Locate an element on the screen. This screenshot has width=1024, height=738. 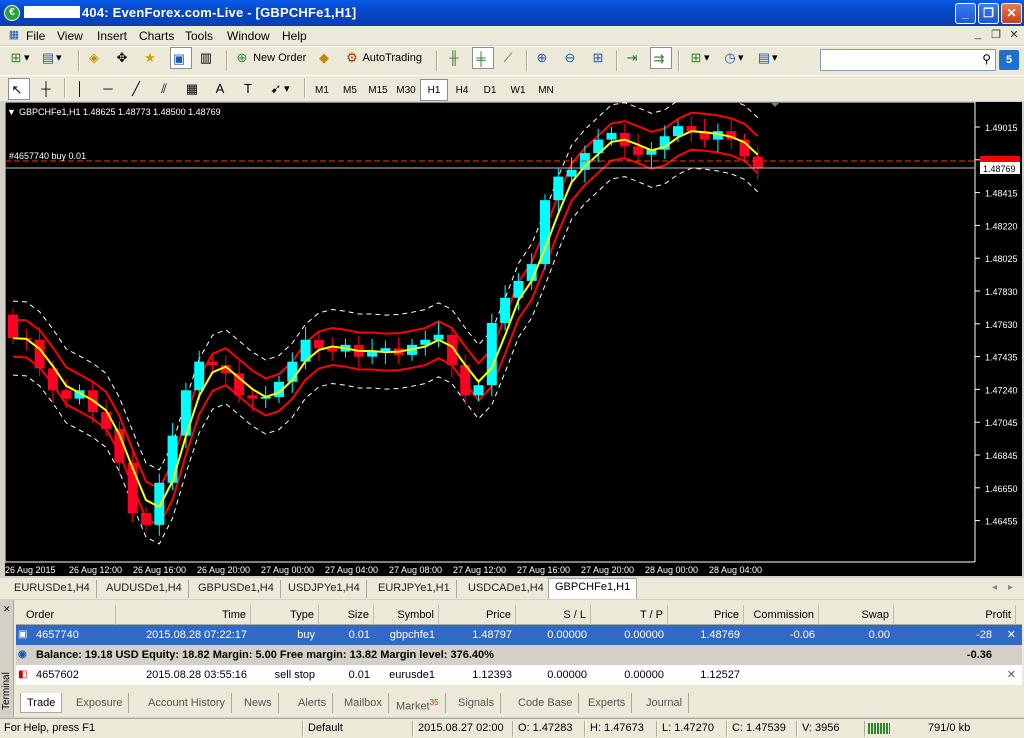
price-axis-label: 1.49015 is located at coordinates (1001, 128).